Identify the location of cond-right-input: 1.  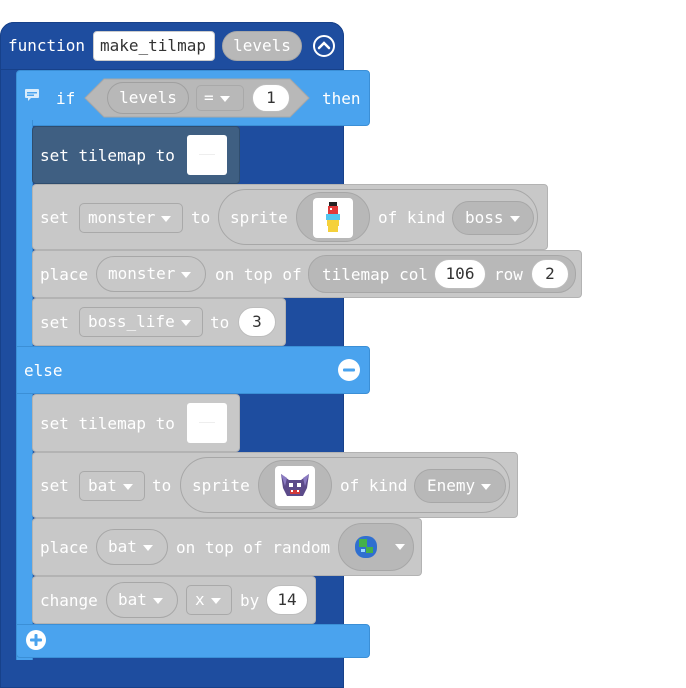
(271, 98).